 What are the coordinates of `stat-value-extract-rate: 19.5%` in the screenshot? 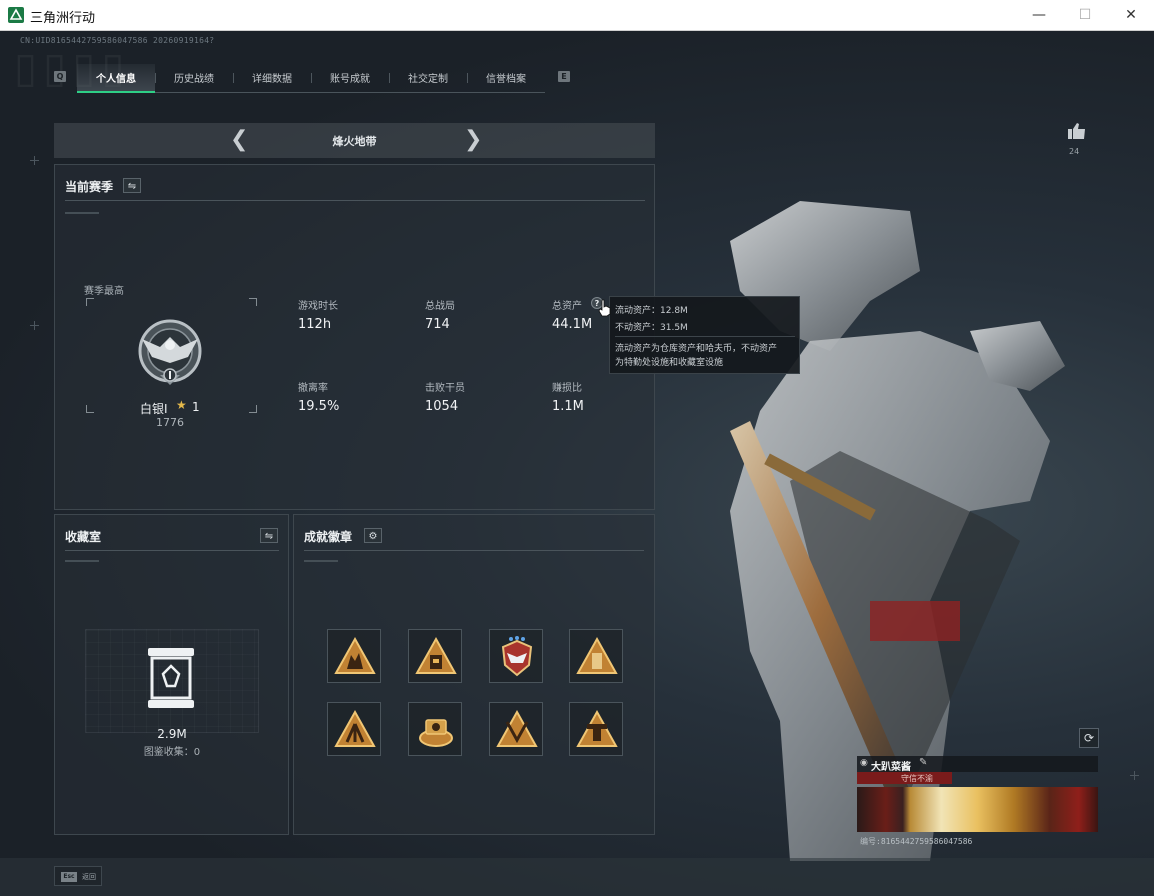 It's located at (319, 406).